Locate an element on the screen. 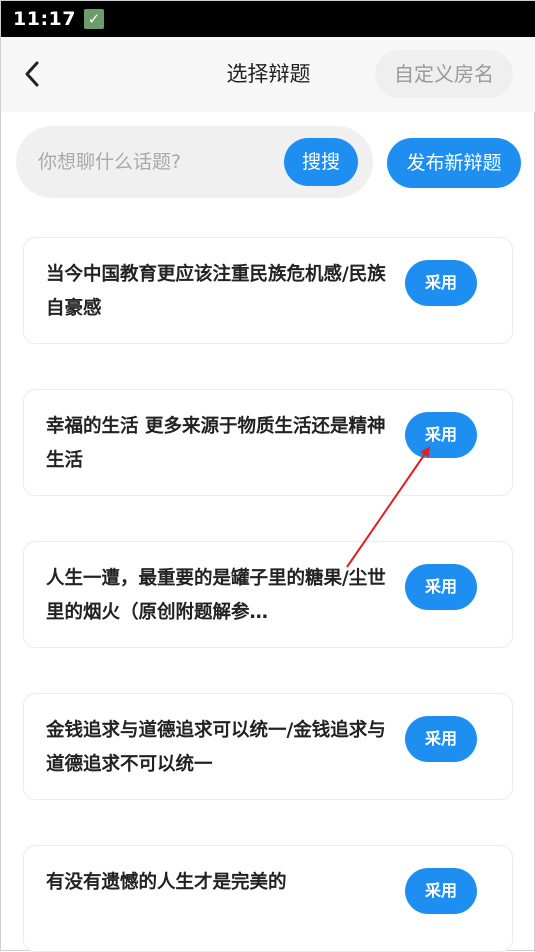  topic-text: 当今中国教育更应该注重民族危机感/民族自豪感 is located at coordinates (216, 291).